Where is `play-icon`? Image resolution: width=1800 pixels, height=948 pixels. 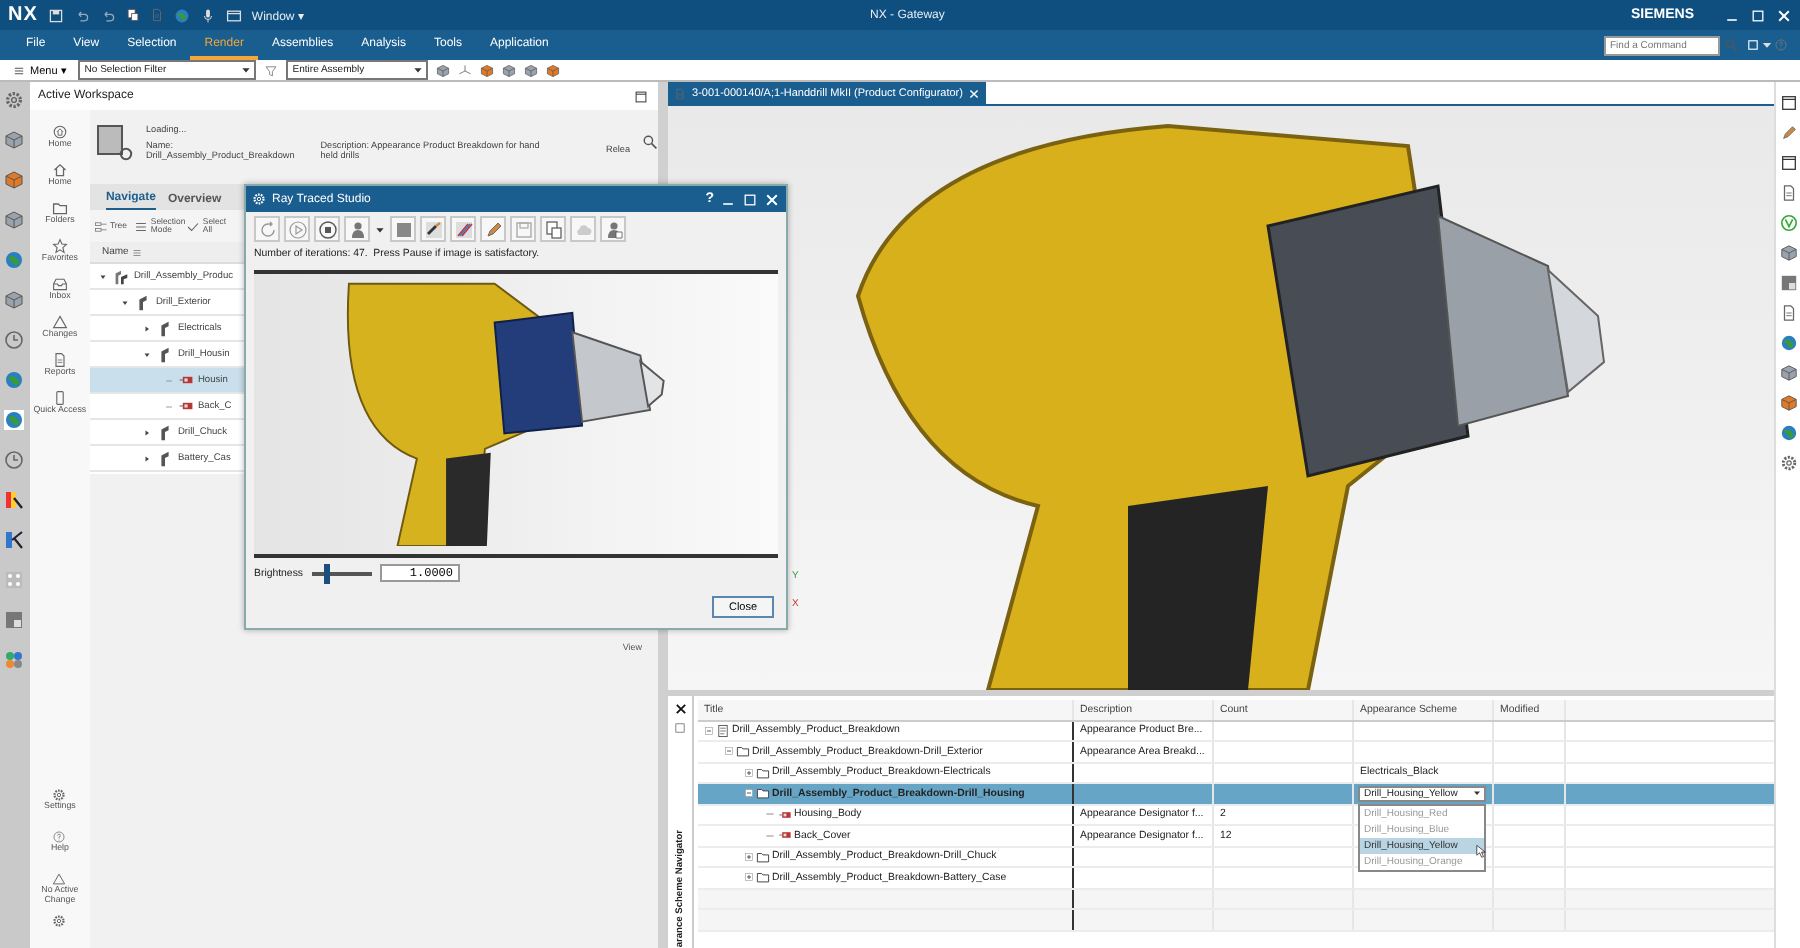 play-icon is located at coordinates (297, 229).